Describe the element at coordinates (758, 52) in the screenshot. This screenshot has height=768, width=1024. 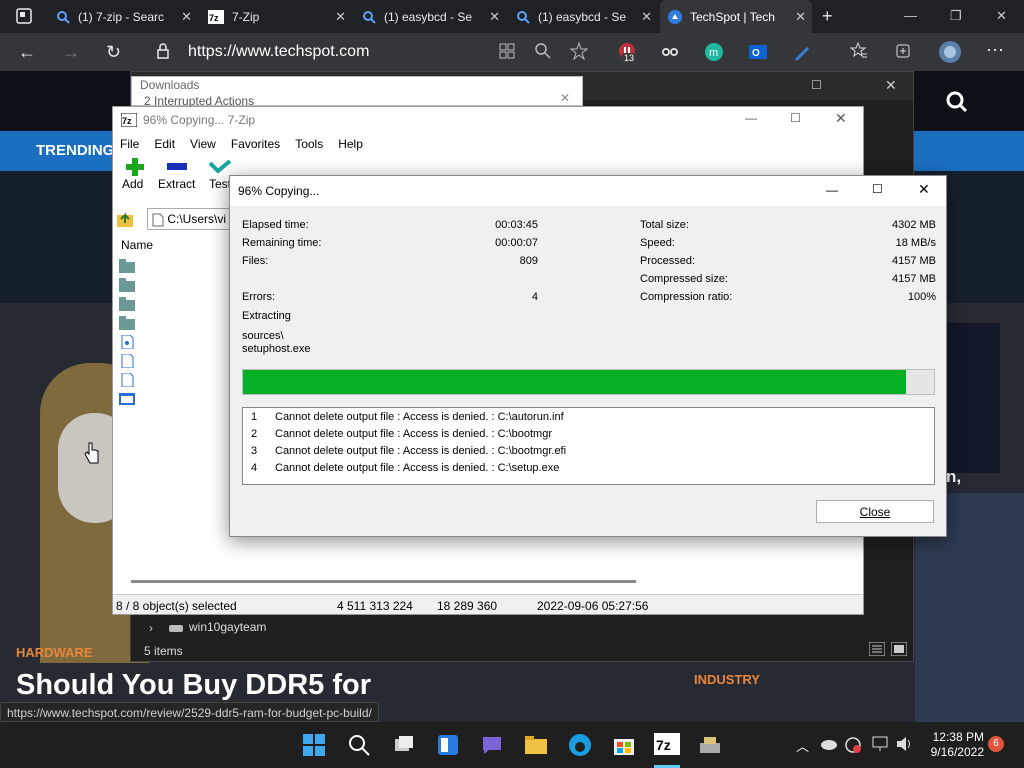
I see `outlook-icon: O` at that location.